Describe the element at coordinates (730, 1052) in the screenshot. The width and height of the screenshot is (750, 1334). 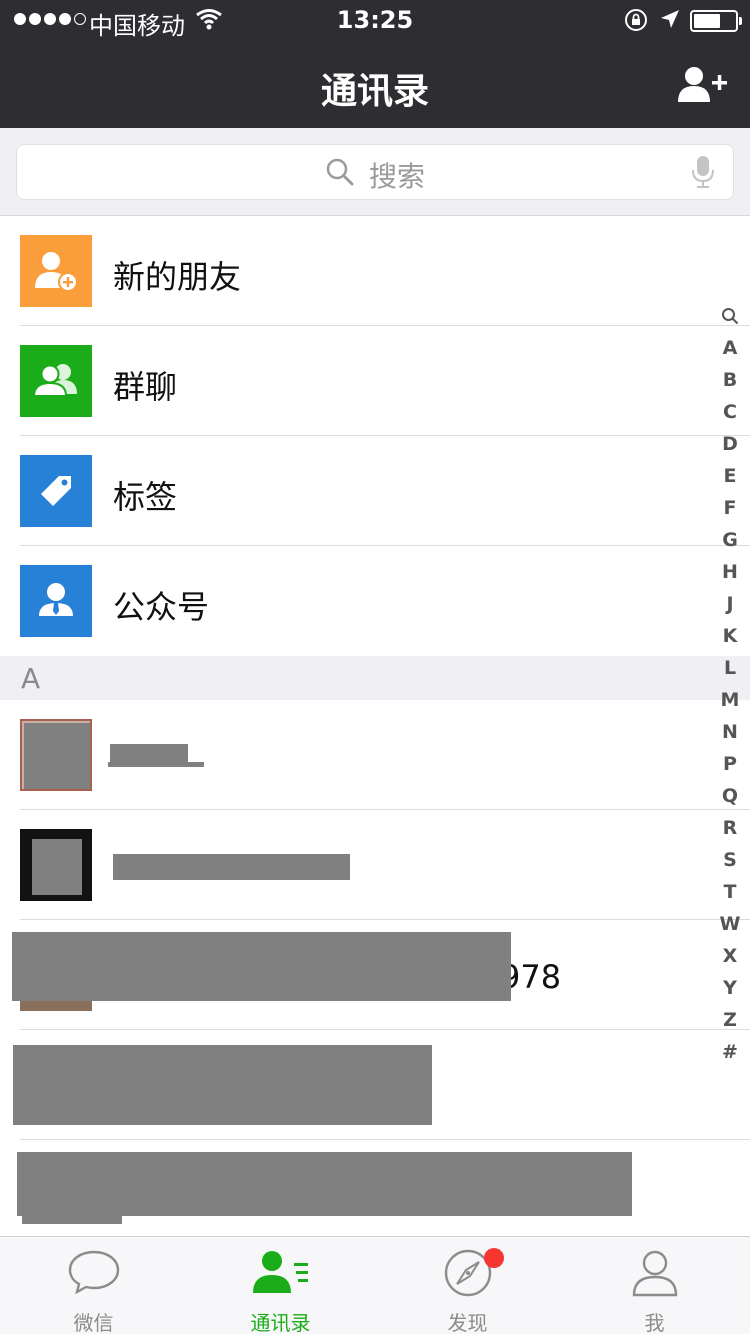
I see `index-letter: #` at that location.